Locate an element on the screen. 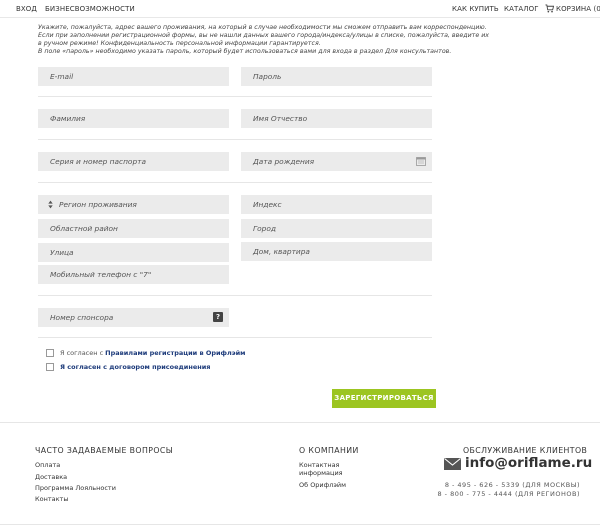  email-input: E-mail is located at coordinates (133, 76).